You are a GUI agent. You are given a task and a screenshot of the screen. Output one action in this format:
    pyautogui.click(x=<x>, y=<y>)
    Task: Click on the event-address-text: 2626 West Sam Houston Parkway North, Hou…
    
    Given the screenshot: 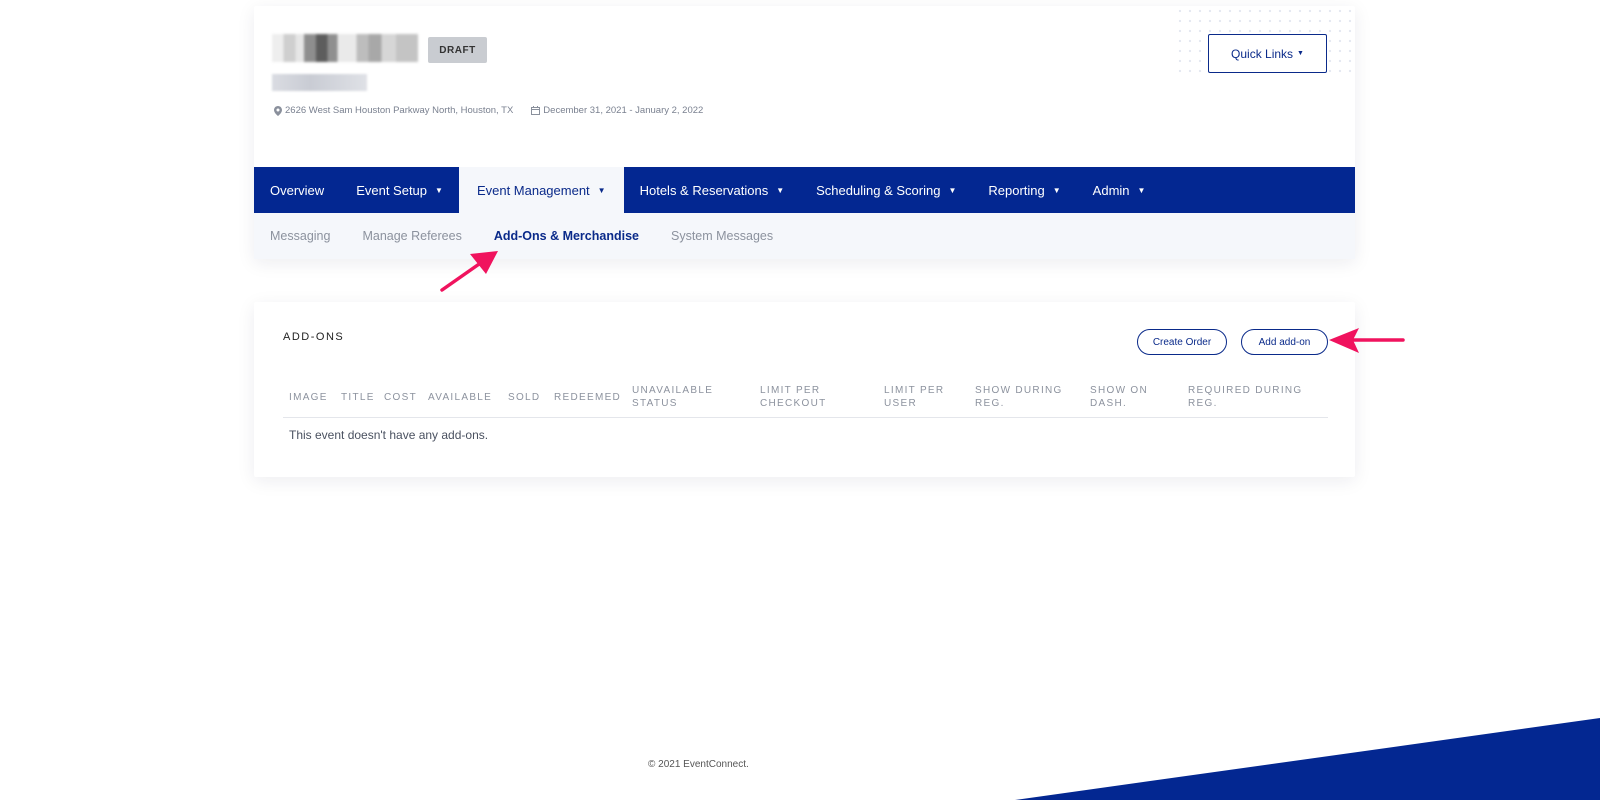 What is the action you would take?
    pyautogui.click(x=399, y=110)
    